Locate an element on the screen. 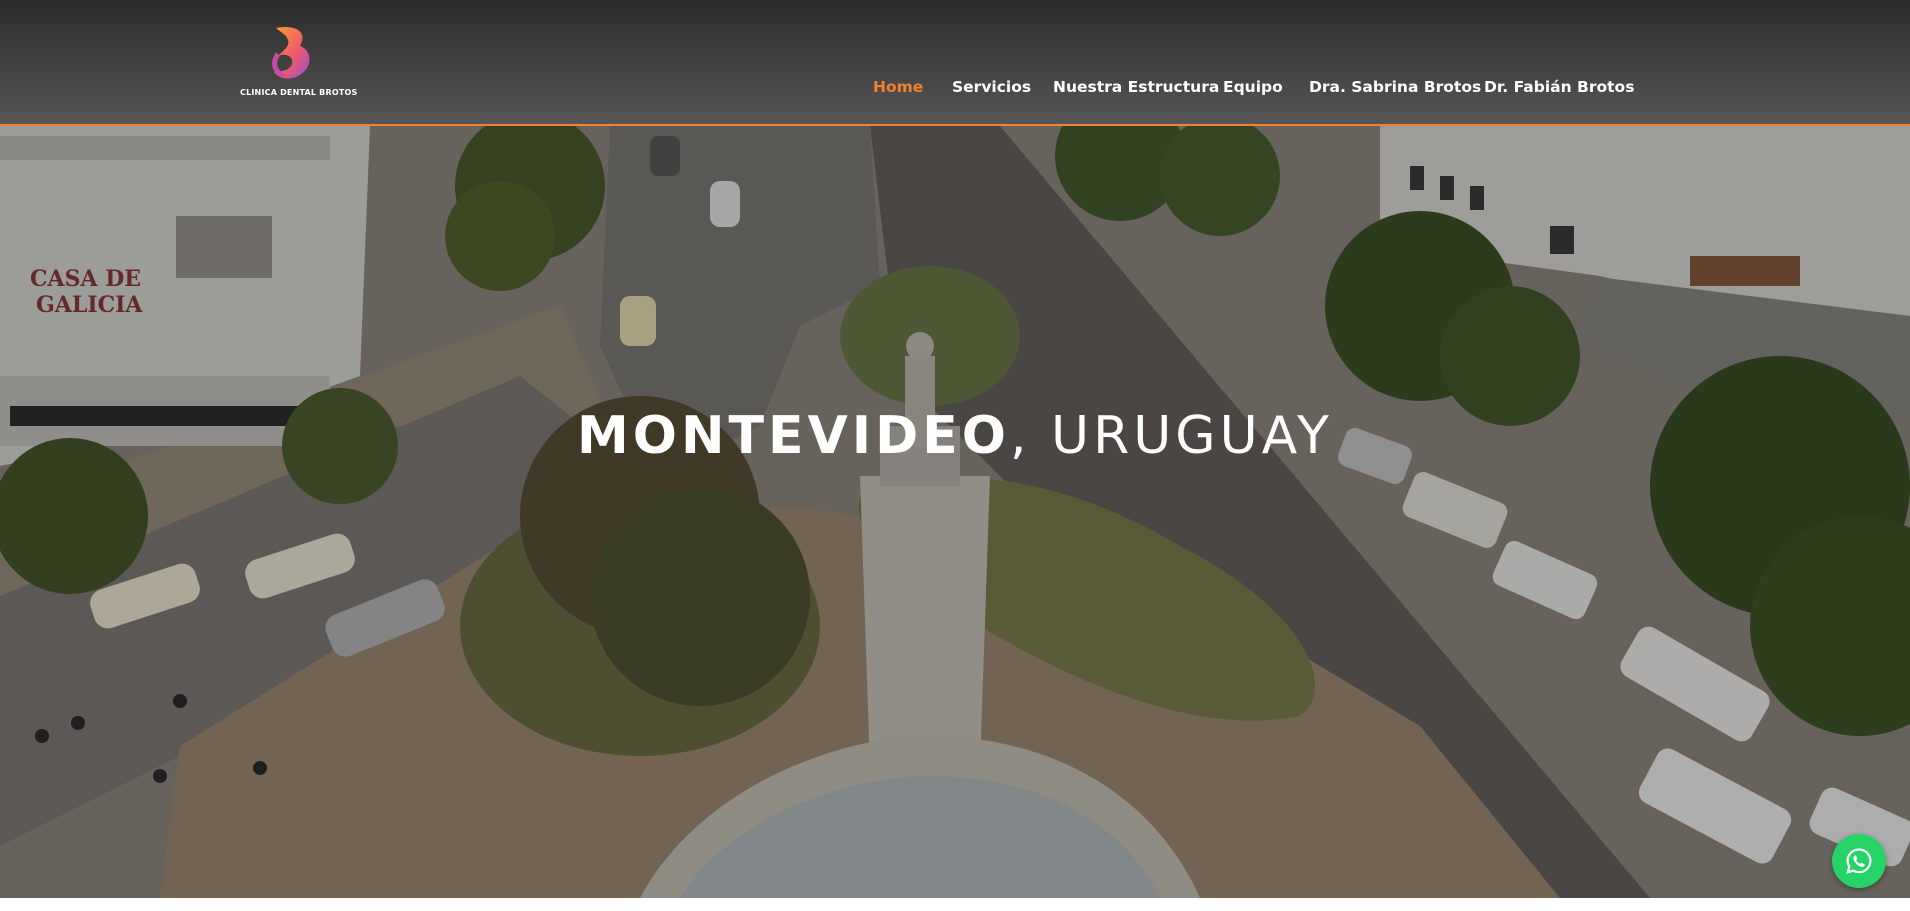 This screenshot has height=911, width=1910. nav-nuestra-estructura: Nuestra Estructura is located at coordinates (1136, 87).